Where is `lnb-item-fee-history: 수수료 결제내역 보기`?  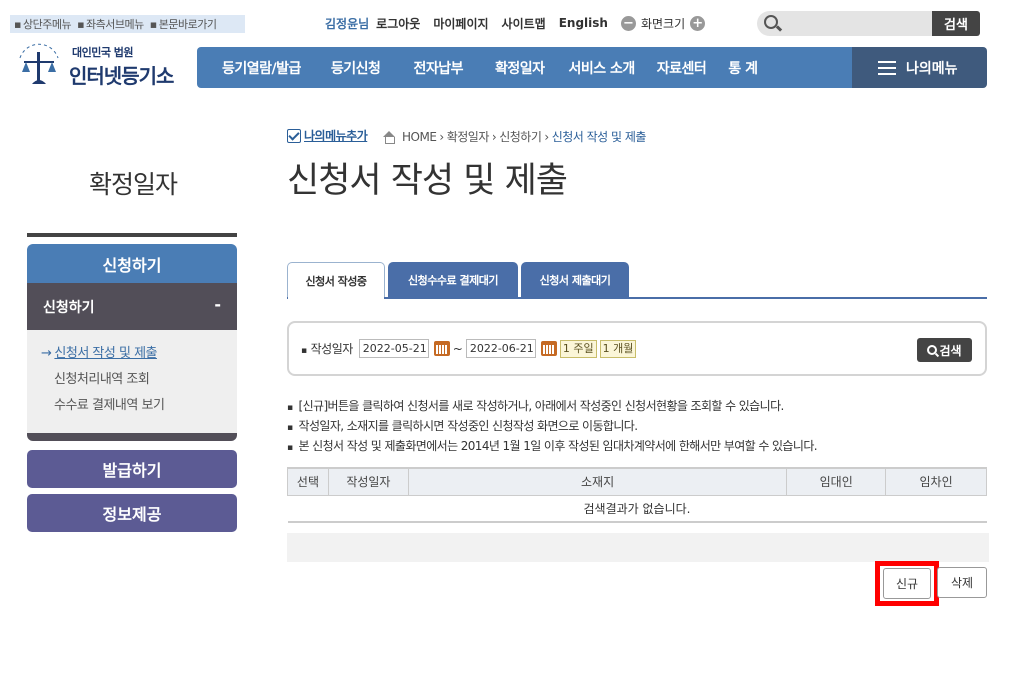
lnb-item-fee-history: 수수료 결제내역 보기 is located at coordinates (132, 411).